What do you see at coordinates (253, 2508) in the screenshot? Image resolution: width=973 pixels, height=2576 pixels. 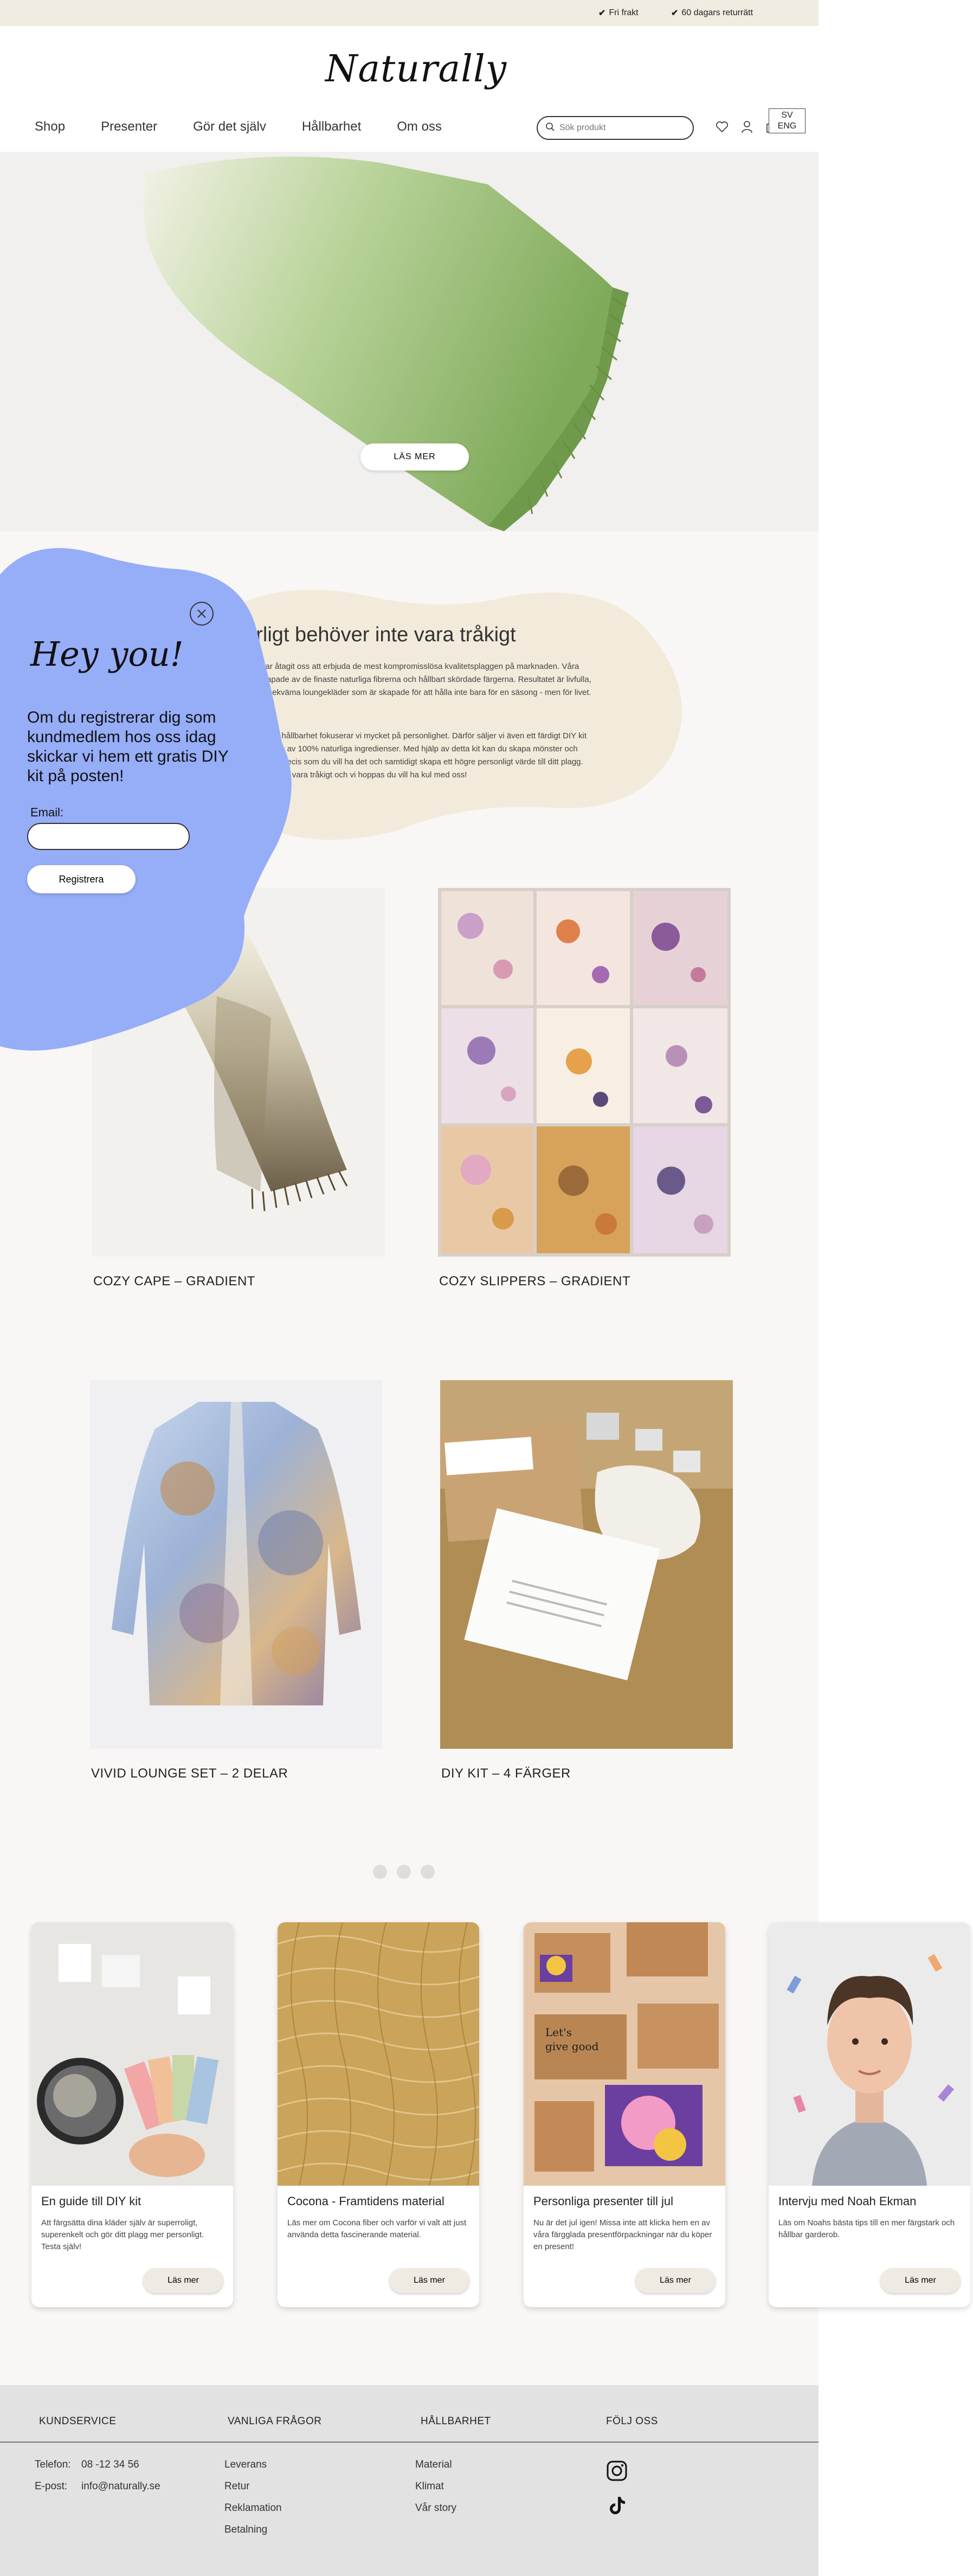 I see `footer-link: Reklamation` at bounding box center [253, 2508].